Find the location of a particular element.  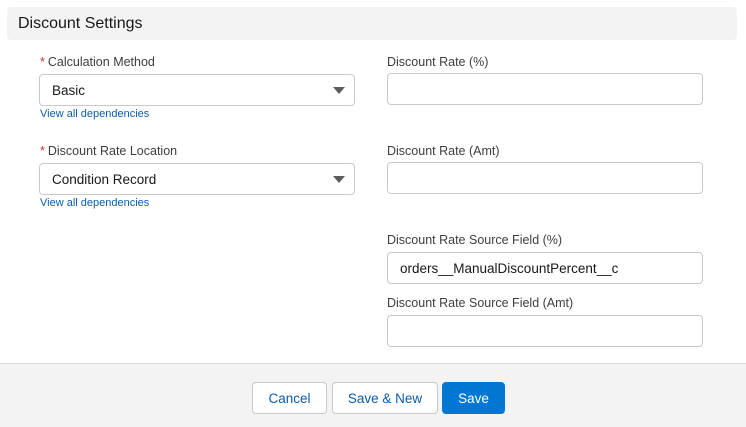

save-button: Save is located at coordinates (473, 398).